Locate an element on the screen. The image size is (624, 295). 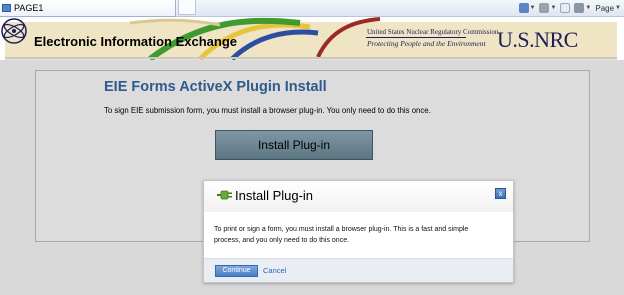
feeds-button: ▼ is located at coordinates (547, 8).